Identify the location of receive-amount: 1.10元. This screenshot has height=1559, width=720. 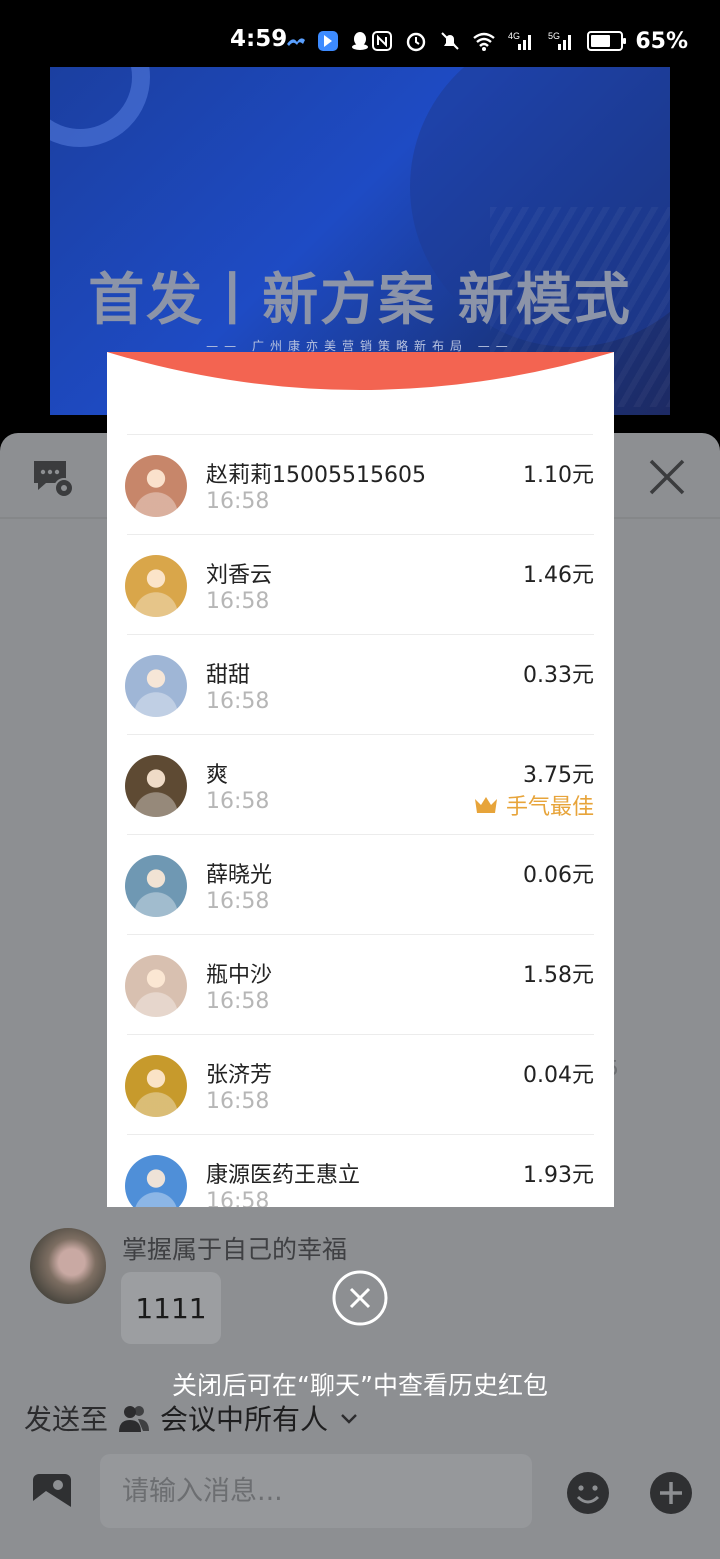
(558, 475).